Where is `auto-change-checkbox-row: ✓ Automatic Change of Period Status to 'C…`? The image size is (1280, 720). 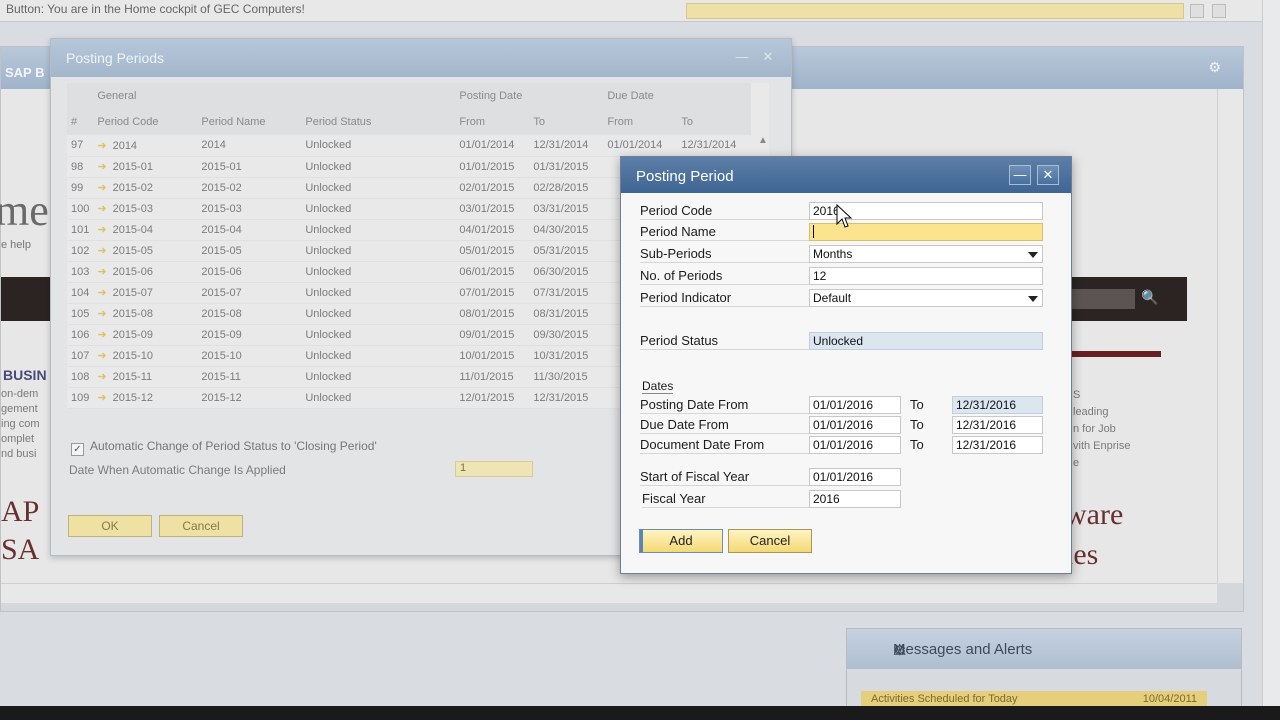
auto-change-checkbox-row: ✓ Automatic Change of Period Status to 'C… is located at coordinates (224, 447).